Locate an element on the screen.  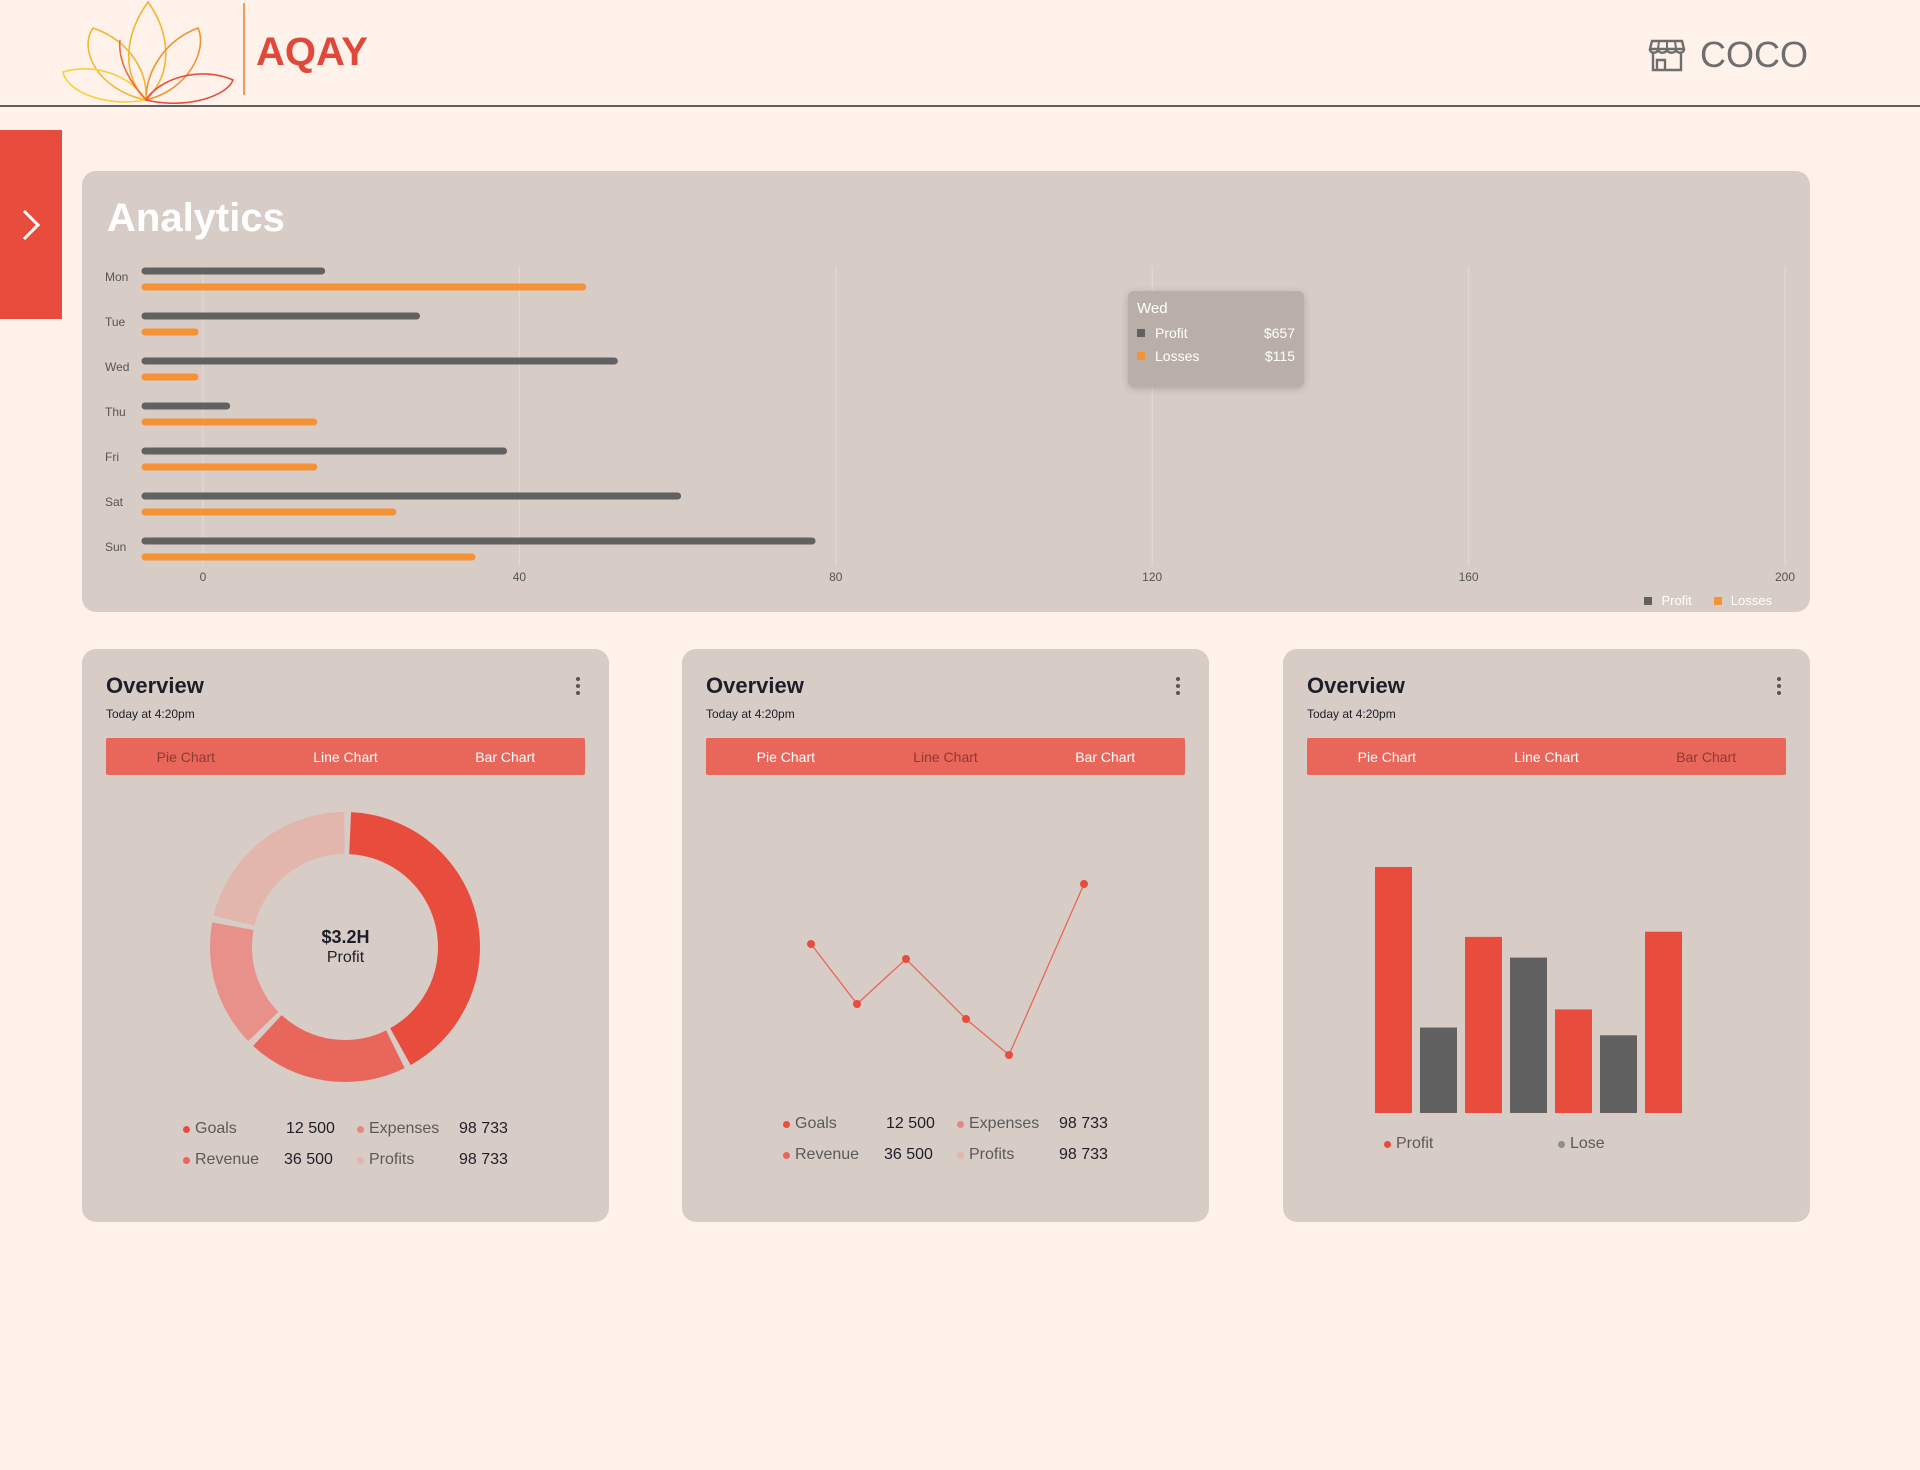
legend-item-losses: Losses is located at coordinates (1742, 600).